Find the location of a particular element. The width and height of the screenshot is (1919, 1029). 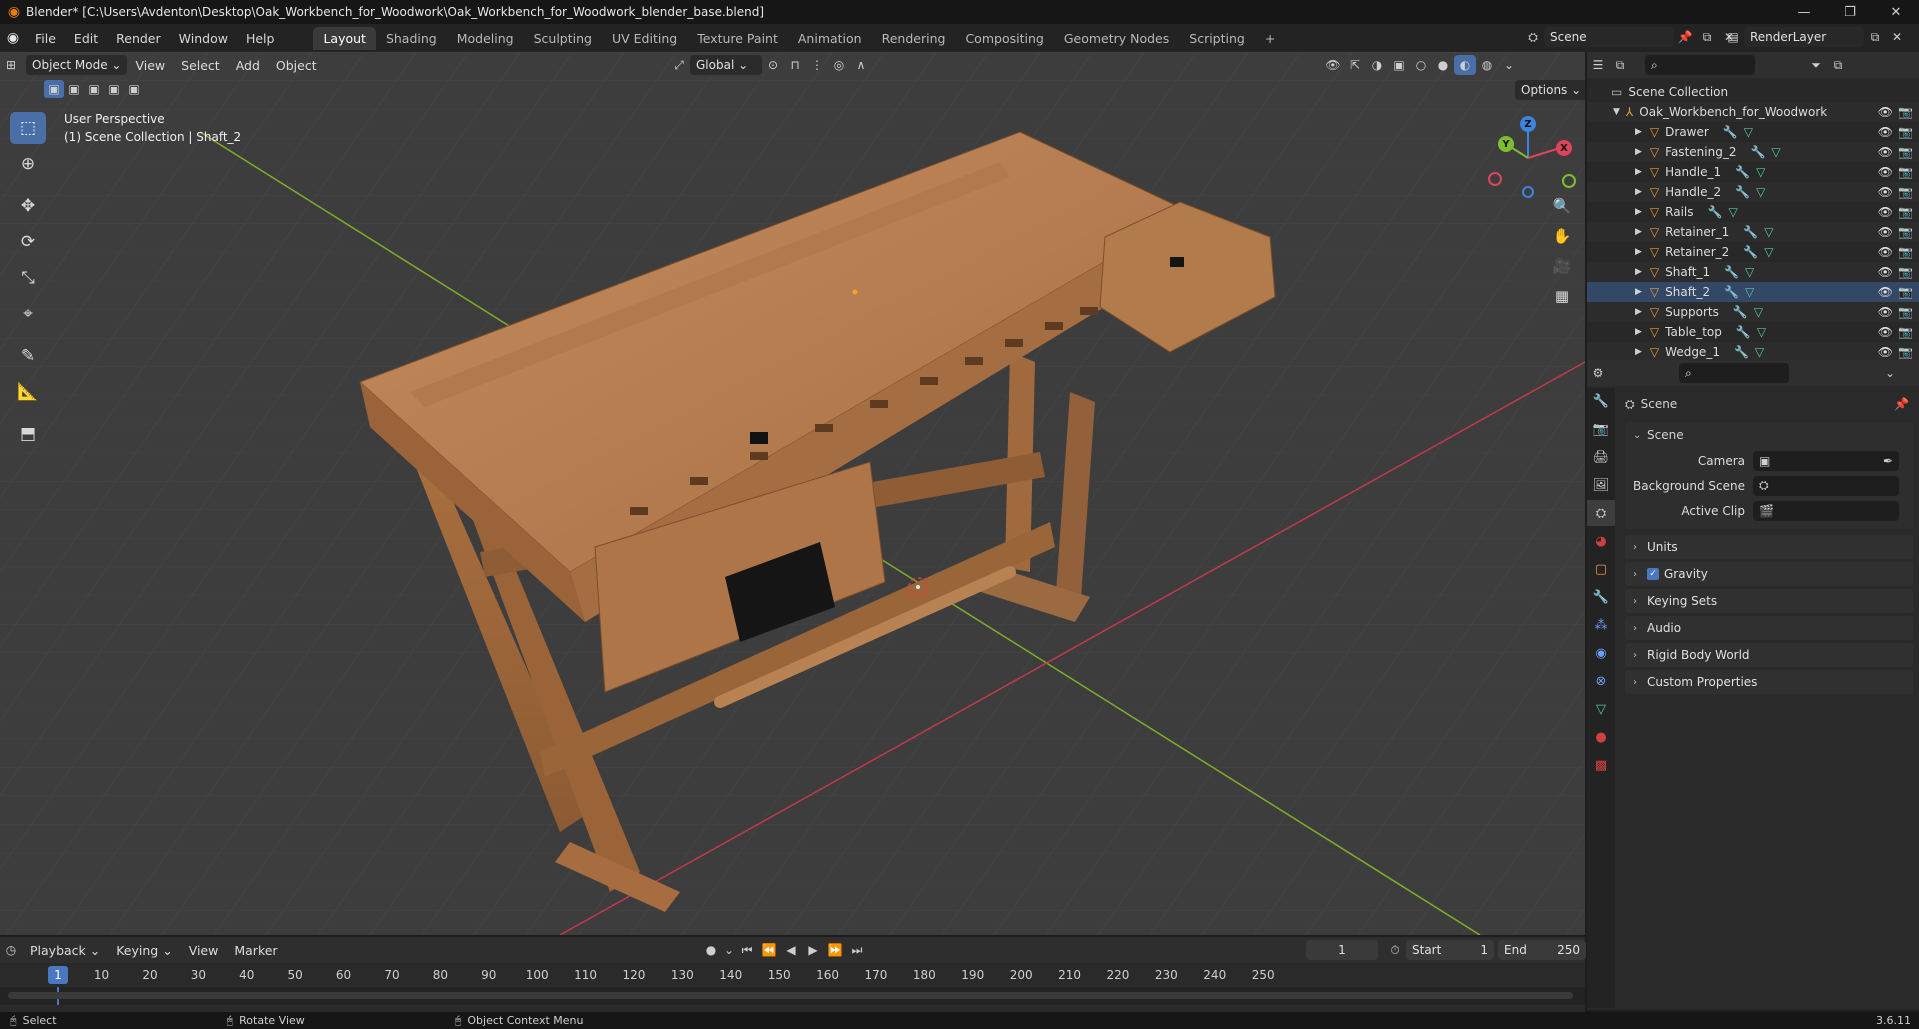

view-layer-field: RenderLayer is located at coordinates (1804, 37).